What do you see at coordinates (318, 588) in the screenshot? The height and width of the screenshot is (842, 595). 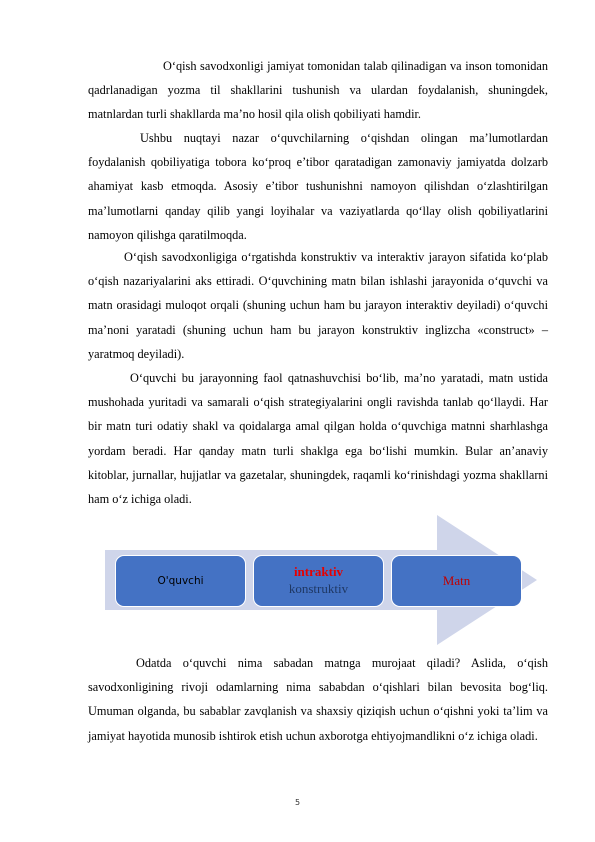 I see `box-label-constructive: konstruktiv` at bounding box center [318, 588].